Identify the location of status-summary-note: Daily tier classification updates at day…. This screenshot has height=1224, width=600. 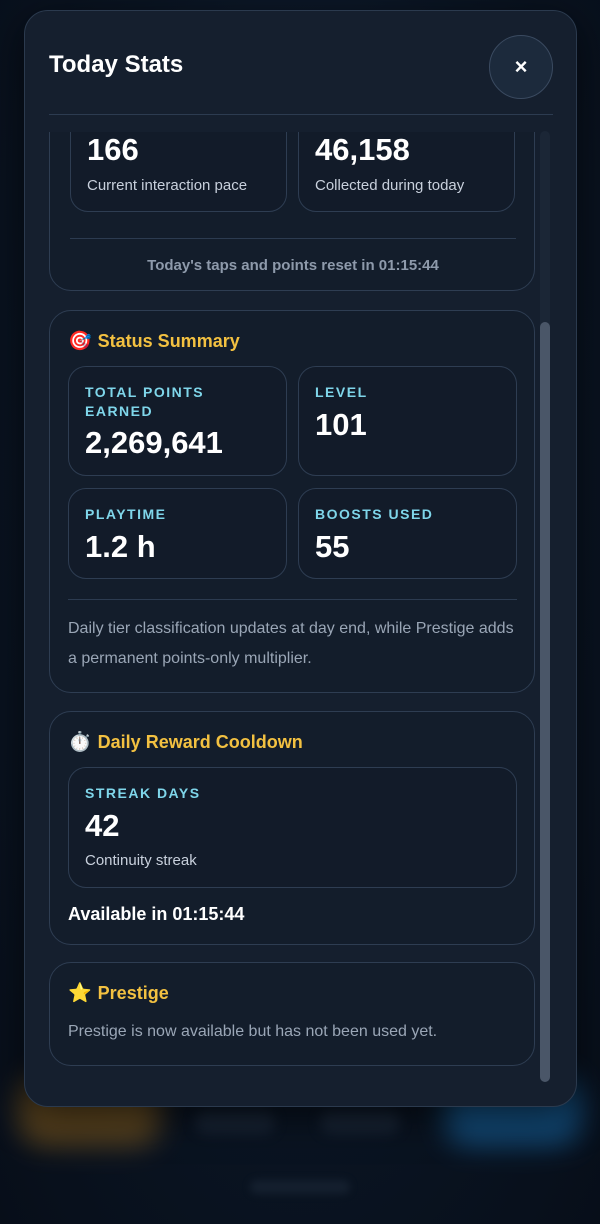
(291, 643).